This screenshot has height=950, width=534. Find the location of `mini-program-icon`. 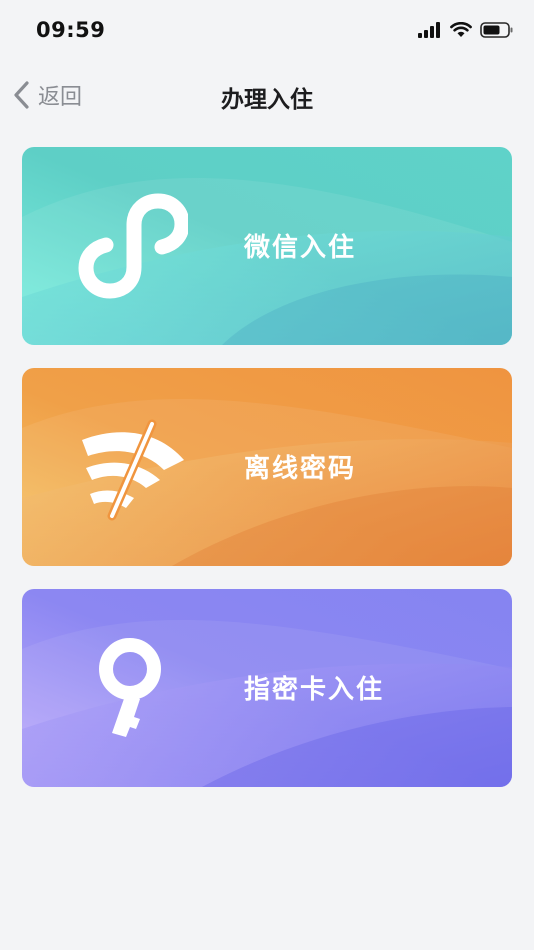

mini-program-icon is located at coordinates (133, 246).